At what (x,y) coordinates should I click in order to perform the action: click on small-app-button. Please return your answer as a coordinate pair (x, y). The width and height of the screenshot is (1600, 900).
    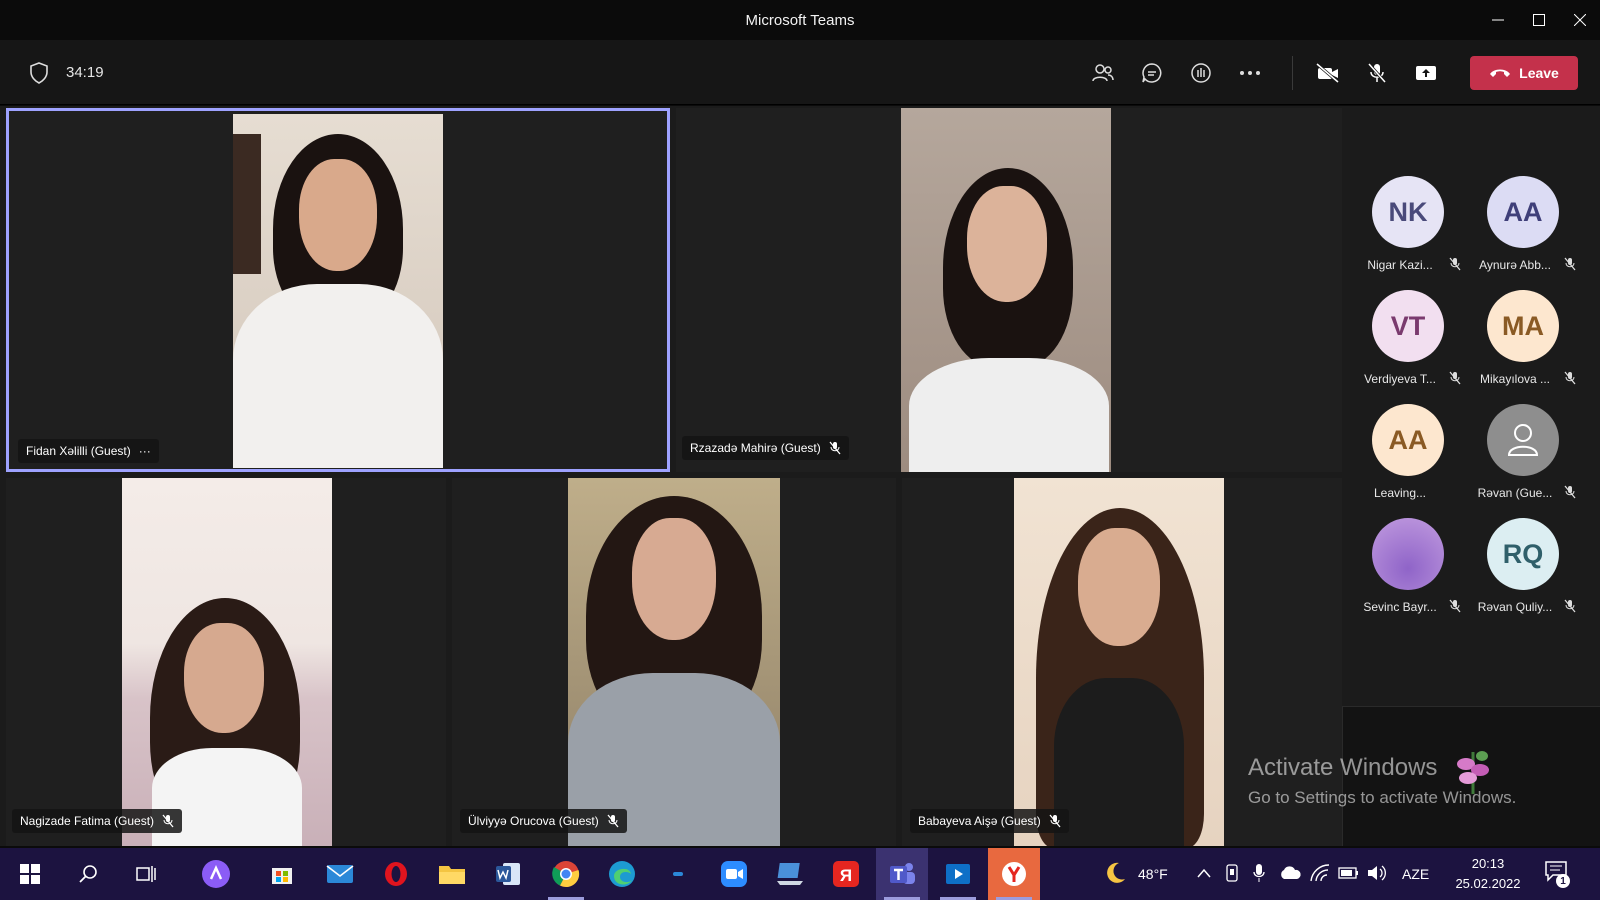
    Looking at the image, I should click on (678, 874).